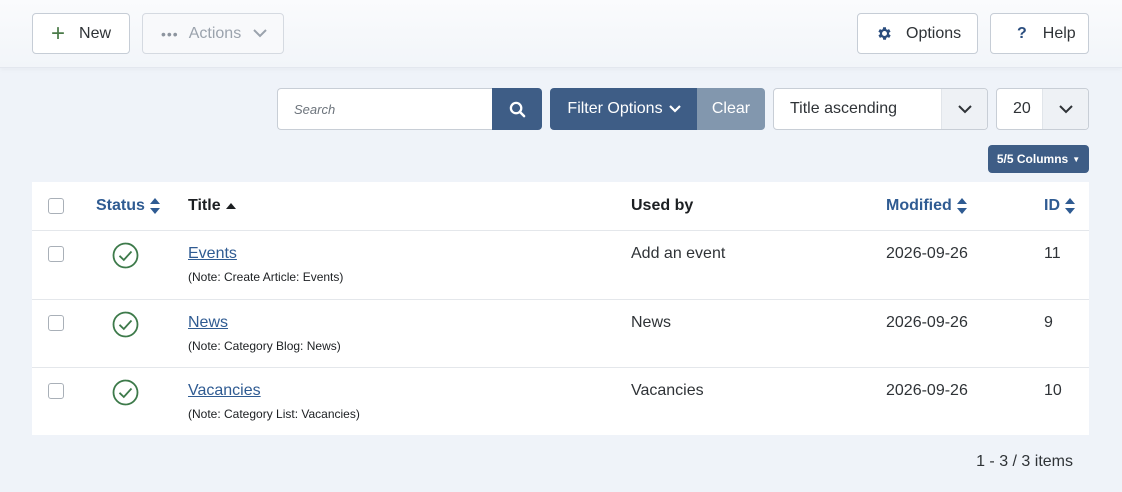  I want to click on filter-options-label: Filter Options, so click(615, 108).